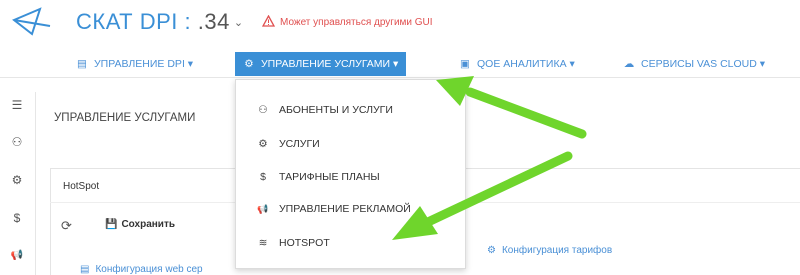  What do you see at coordinates (304, 243) in the screenshot?
I see `menu-item-label: HOTSPOT` at bounding box center [304, 243].